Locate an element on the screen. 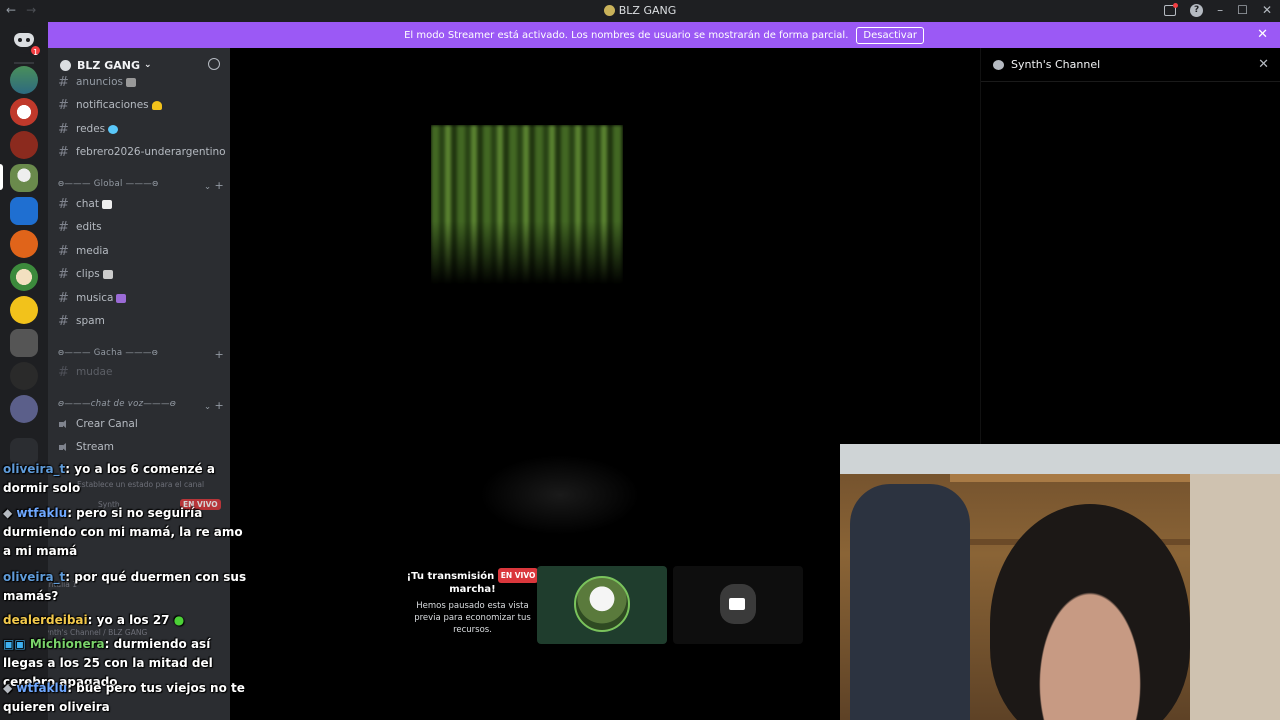 The width and height of the screenshot is (1280, 720). globe-icon is located at coordinates (113, 129).